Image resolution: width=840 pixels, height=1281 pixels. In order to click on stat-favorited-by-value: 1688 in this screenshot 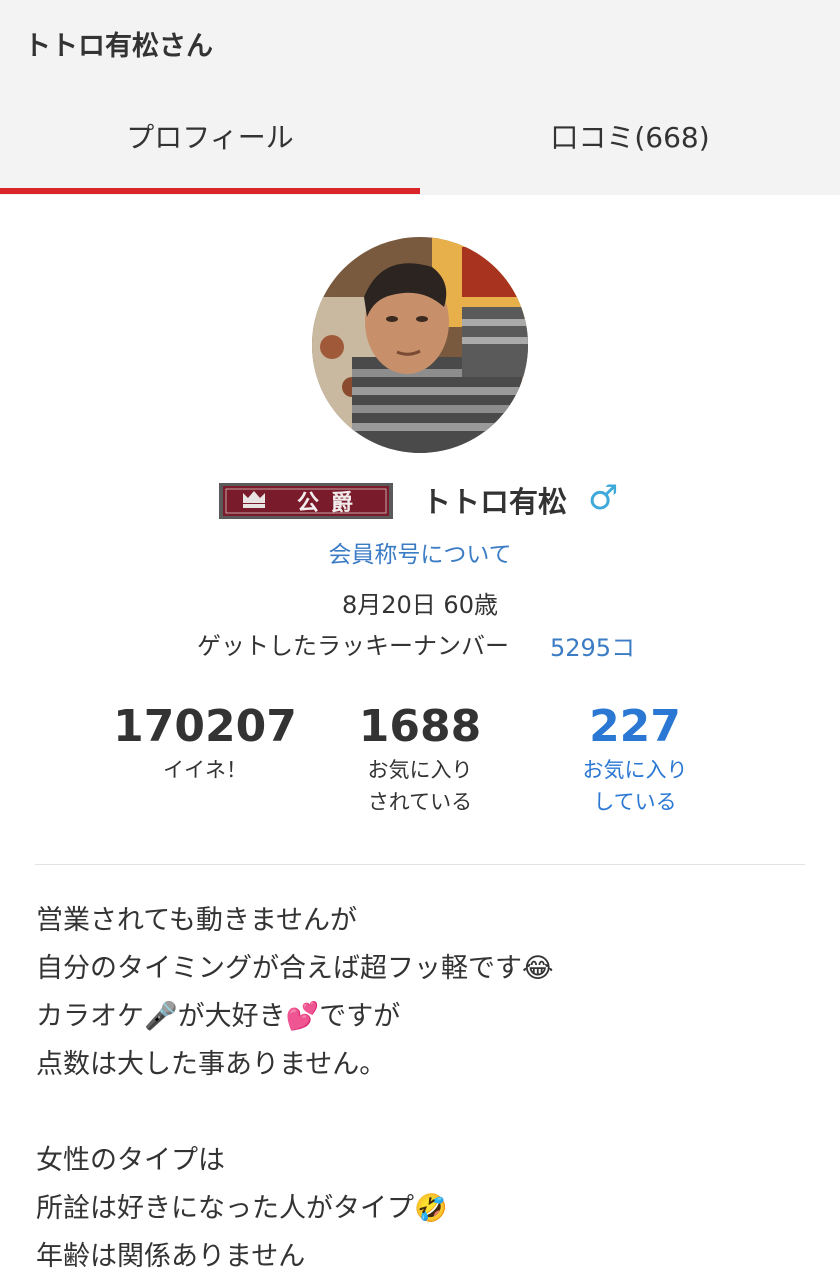, I will do `click(420, 726)`.